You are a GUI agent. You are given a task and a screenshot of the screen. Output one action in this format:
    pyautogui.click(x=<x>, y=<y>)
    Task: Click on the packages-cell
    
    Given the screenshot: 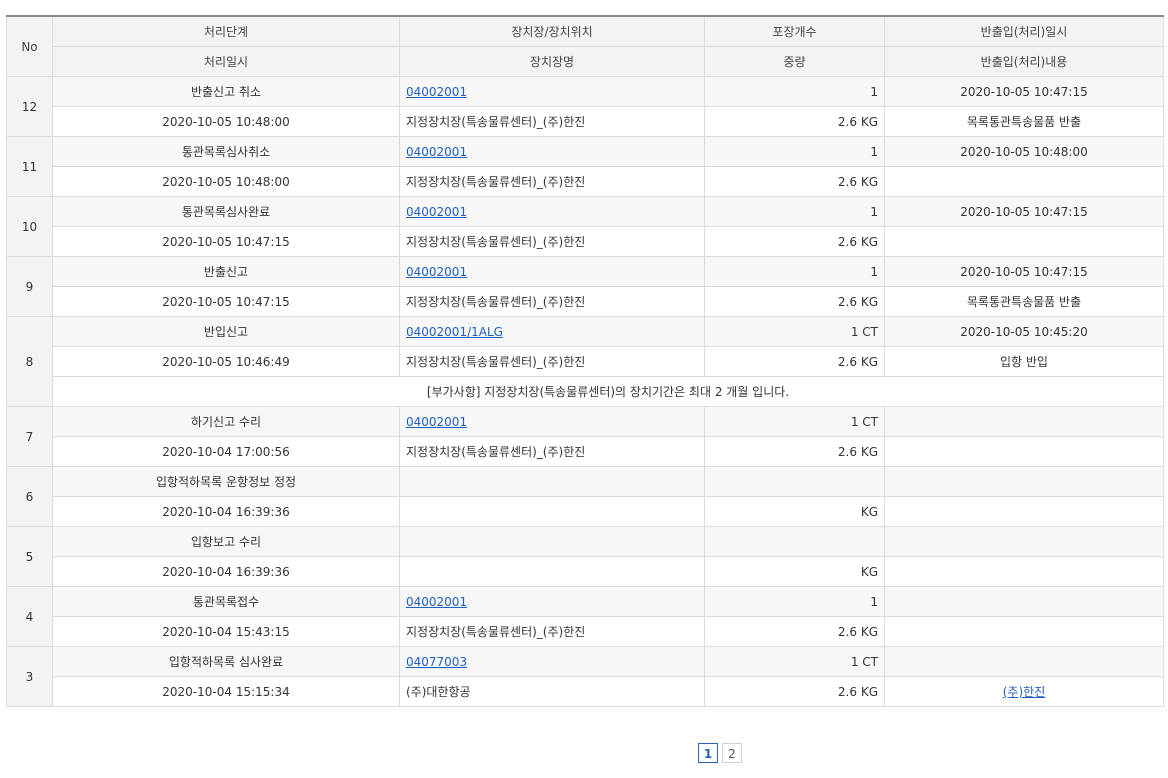 What is the action you would take?
    pyautogui.click(x=794, y=481)
    